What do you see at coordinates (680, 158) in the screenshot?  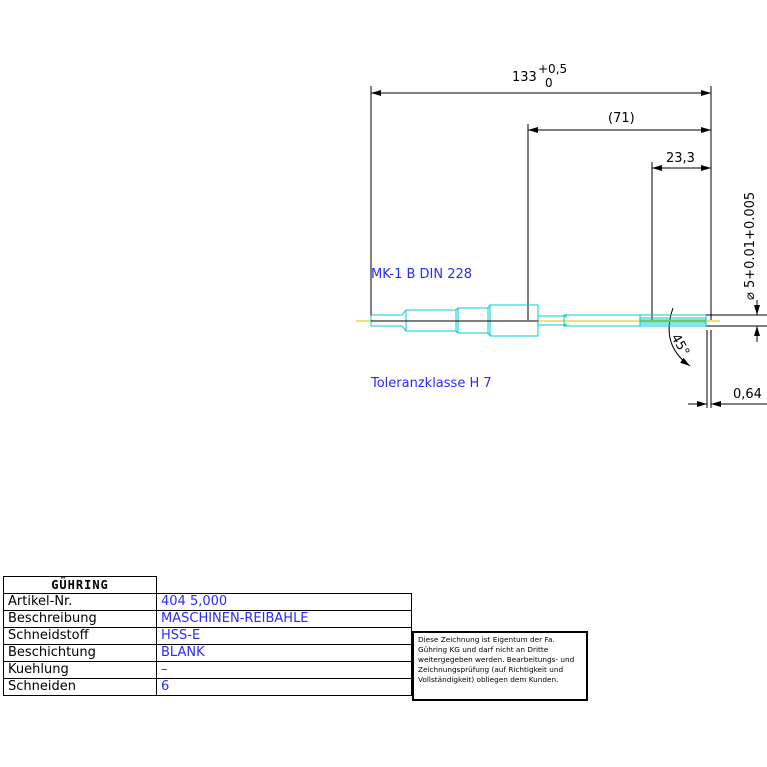 I see `flute-length-value: 23,3` at bounding box center [680, 158].